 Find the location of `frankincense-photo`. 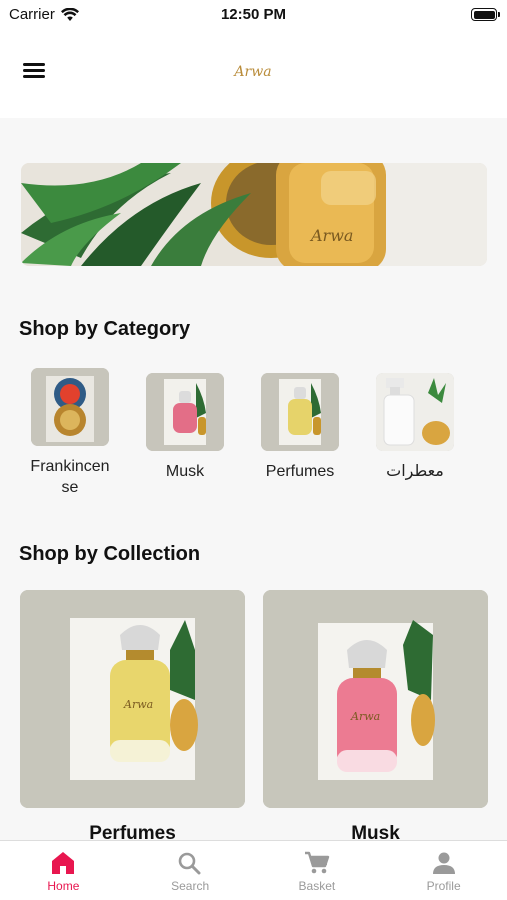

frankincense-photo is located at coordinates (70, 407).